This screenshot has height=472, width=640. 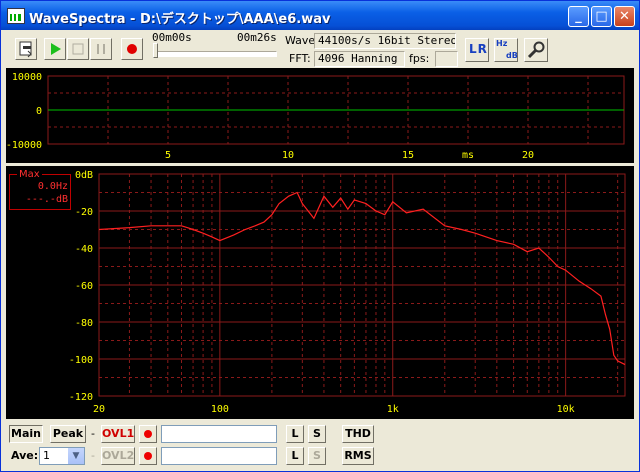 What do you see at coordinates (216, 54) in the screenshot?
I see `seek-track` at bounding box center [216, 54].